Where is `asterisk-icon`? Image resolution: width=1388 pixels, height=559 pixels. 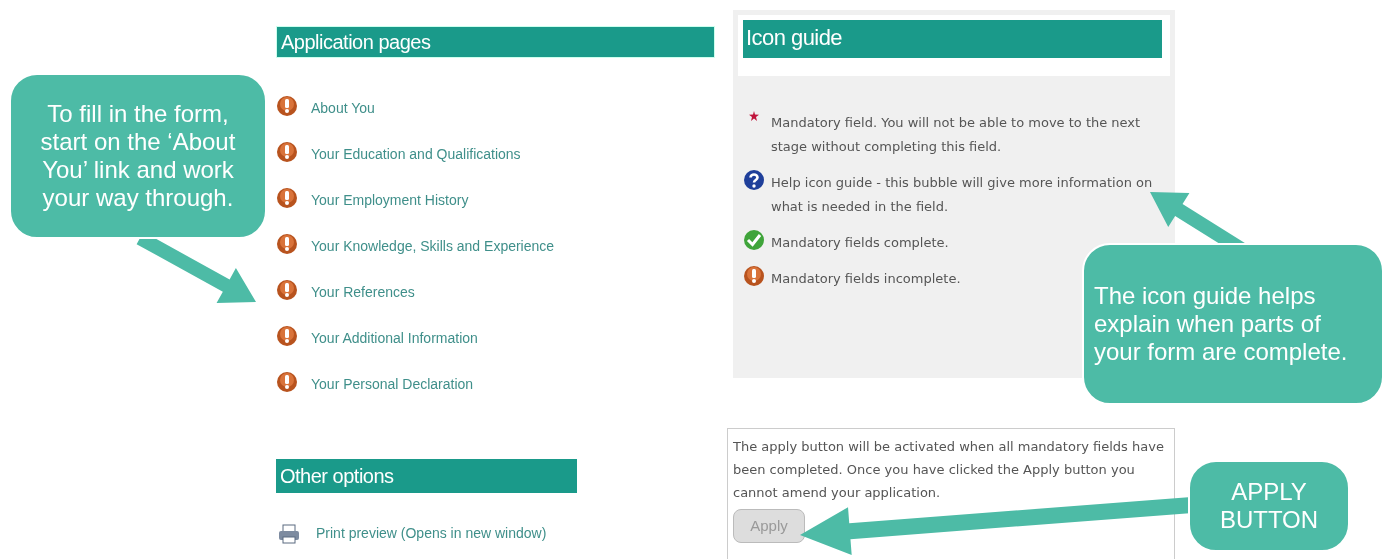 asterisk-icon is located at coordinates (754, 116).